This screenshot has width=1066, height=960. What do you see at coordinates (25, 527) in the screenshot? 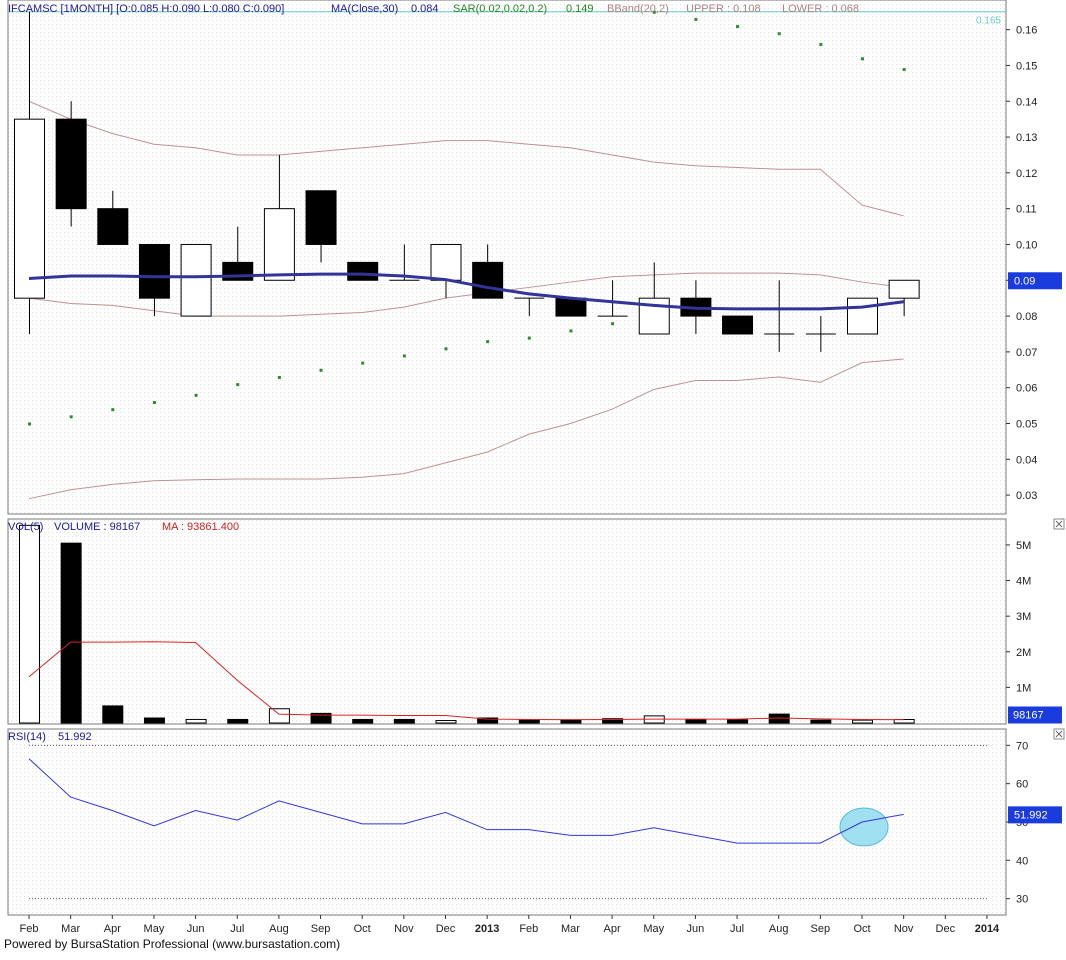
I see `volume-indicator-label: VOL(5)` at bounding box center [25, 527].